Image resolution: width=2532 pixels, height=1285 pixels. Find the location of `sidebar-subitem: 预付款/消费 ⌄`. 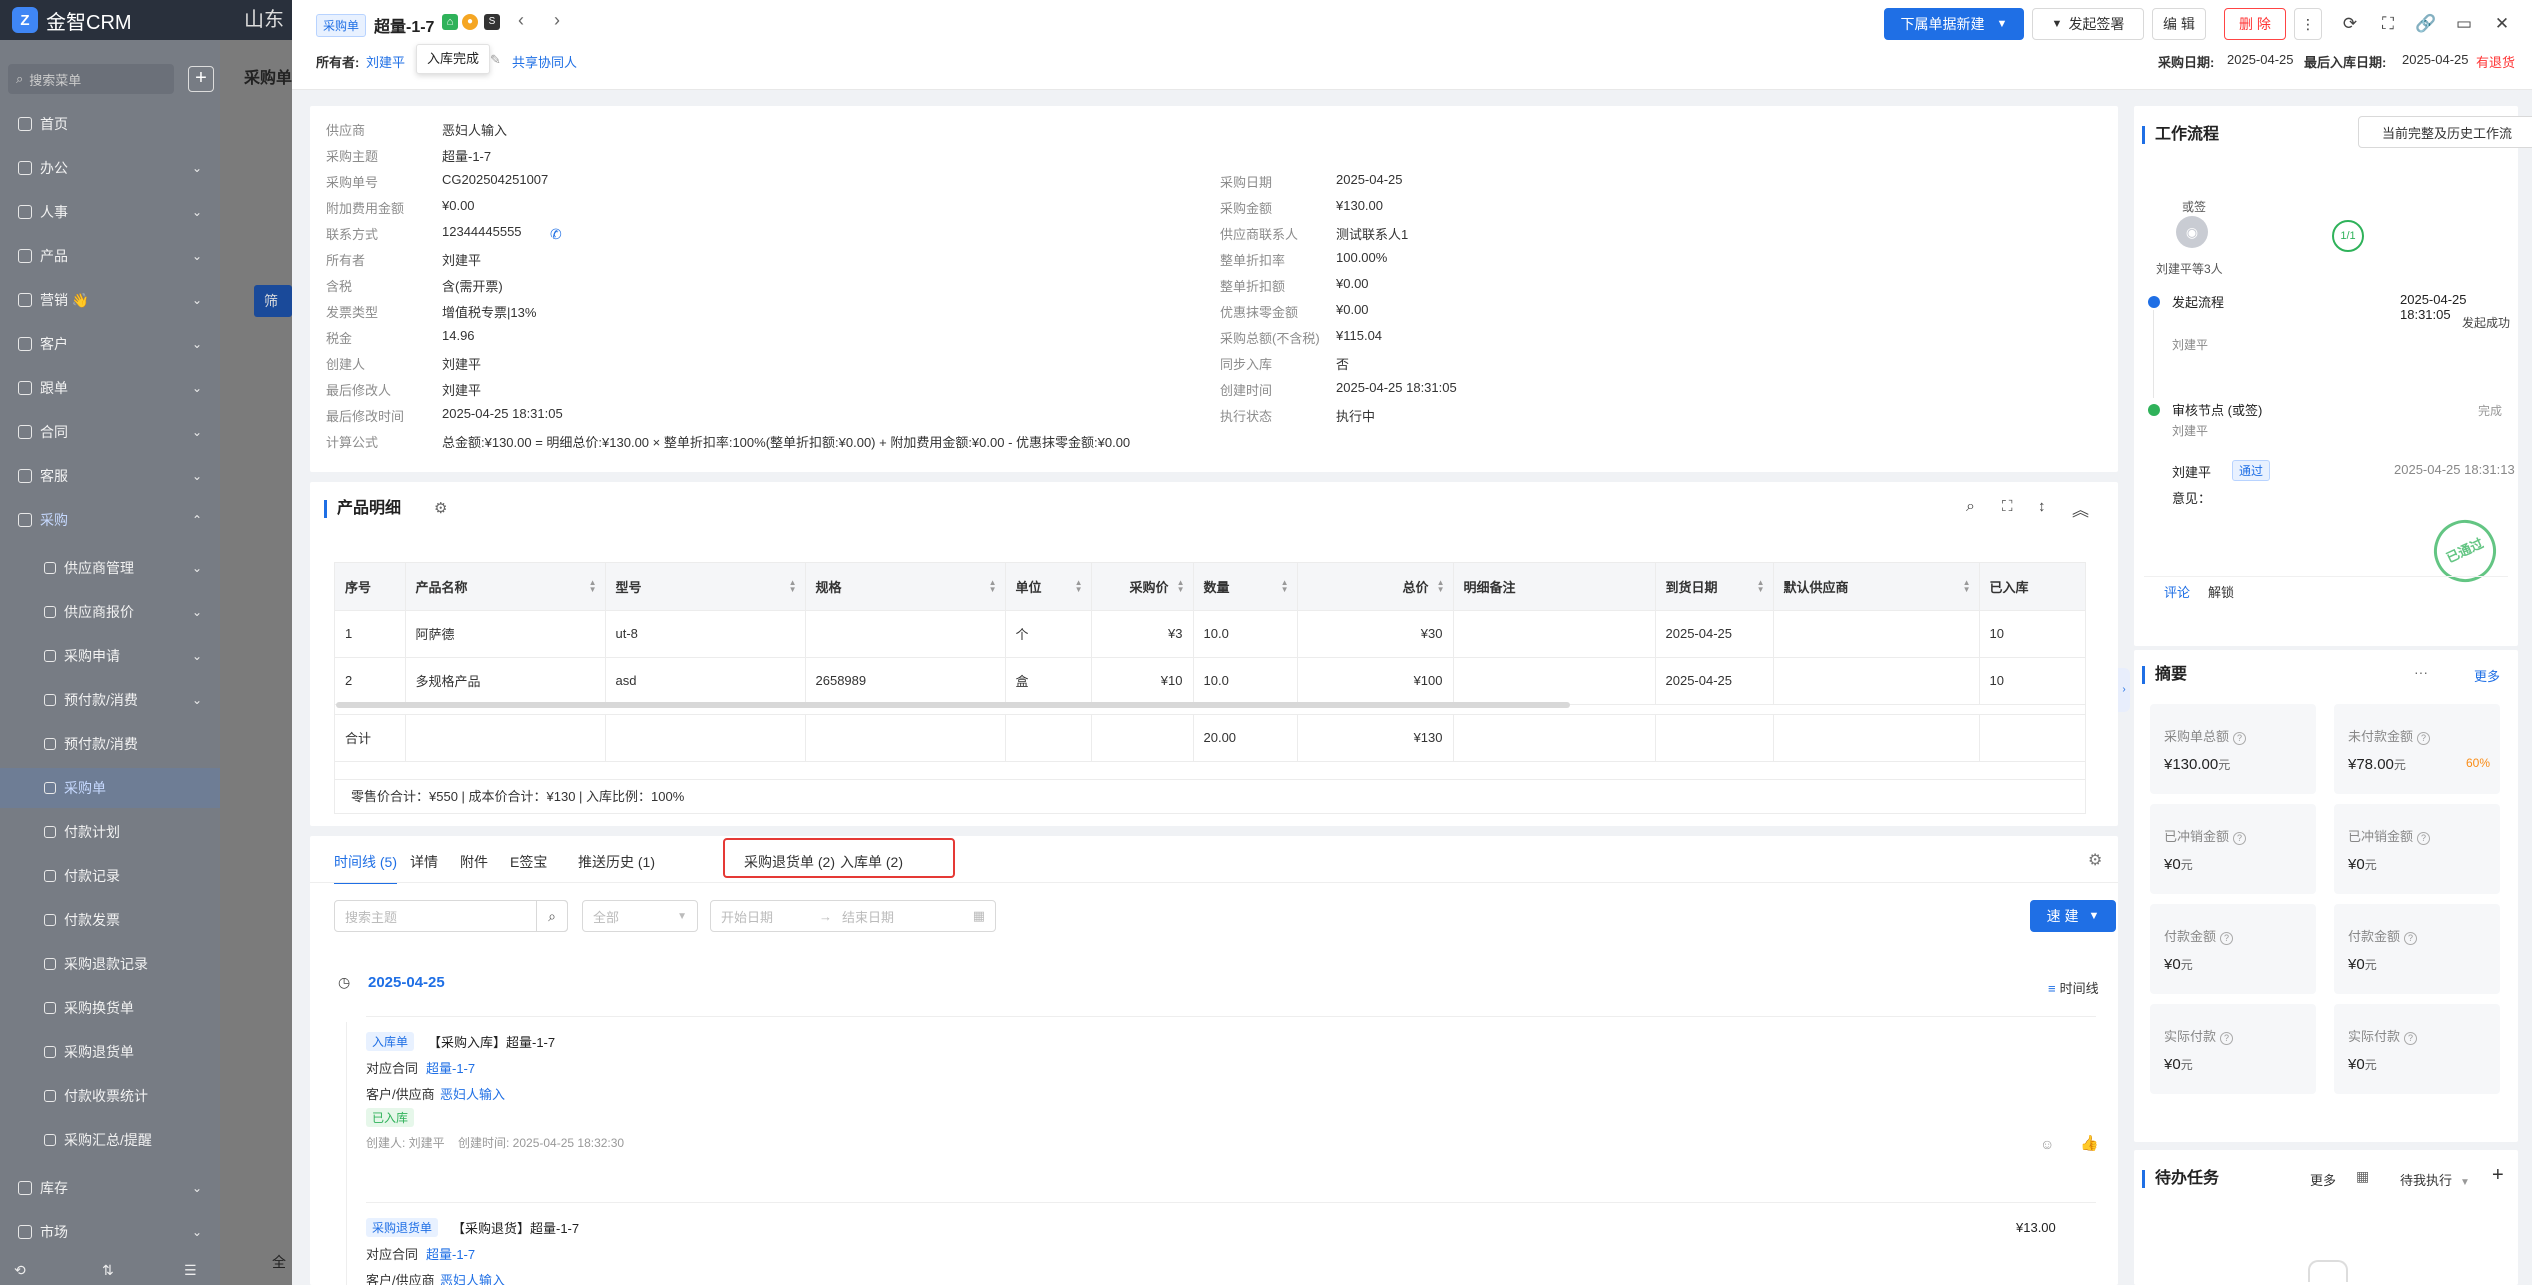

sidebar-subitem: 预付款/消费 ⌄ is located at coordinates (110, 700).